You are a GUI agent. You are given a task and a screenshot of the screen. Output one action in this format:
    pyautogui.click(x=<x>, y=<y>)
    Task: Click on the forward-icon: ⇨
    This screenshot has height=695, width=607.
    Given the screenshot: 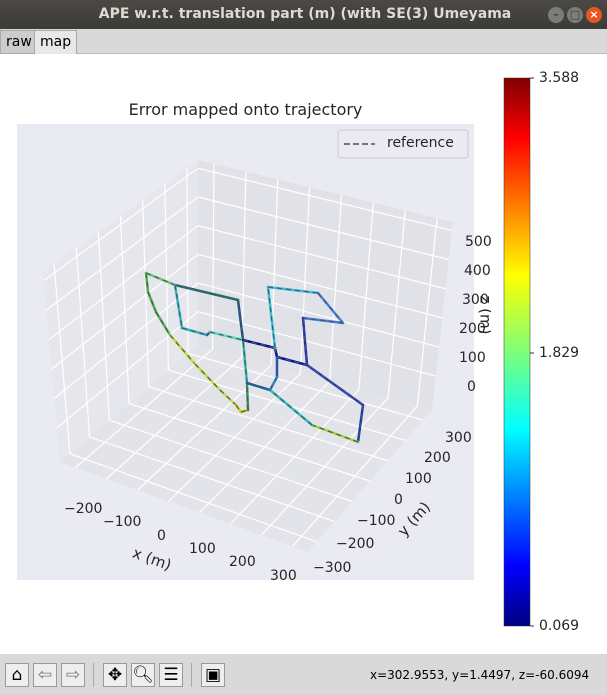 What is the action you would take?
    pyautogui.click(x=73, y=675)
    